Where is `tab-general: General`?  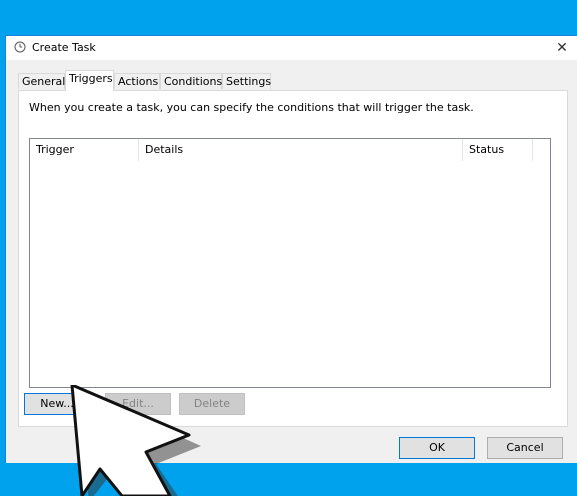 tab-general: General is located at coordinates (41, 81).